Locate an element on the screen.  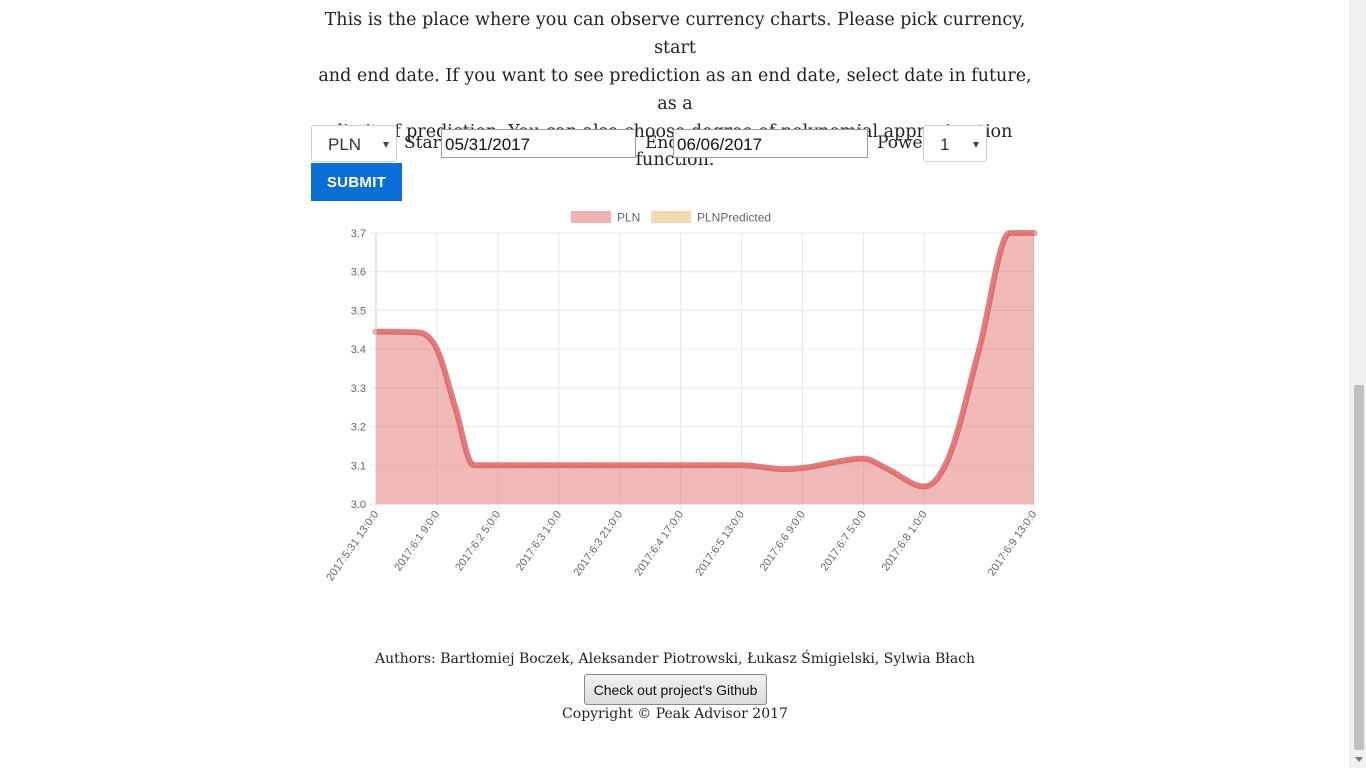
legend-label: PLNPredicted is located at coordinates (734, 218).